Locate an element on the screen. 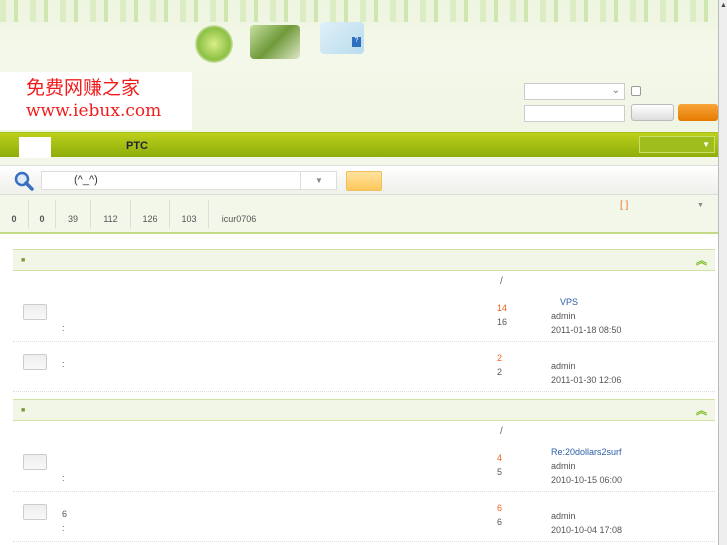 This screenshot has width=727, height=545. last-post-link: VPS is located at coordinates (564, 302).